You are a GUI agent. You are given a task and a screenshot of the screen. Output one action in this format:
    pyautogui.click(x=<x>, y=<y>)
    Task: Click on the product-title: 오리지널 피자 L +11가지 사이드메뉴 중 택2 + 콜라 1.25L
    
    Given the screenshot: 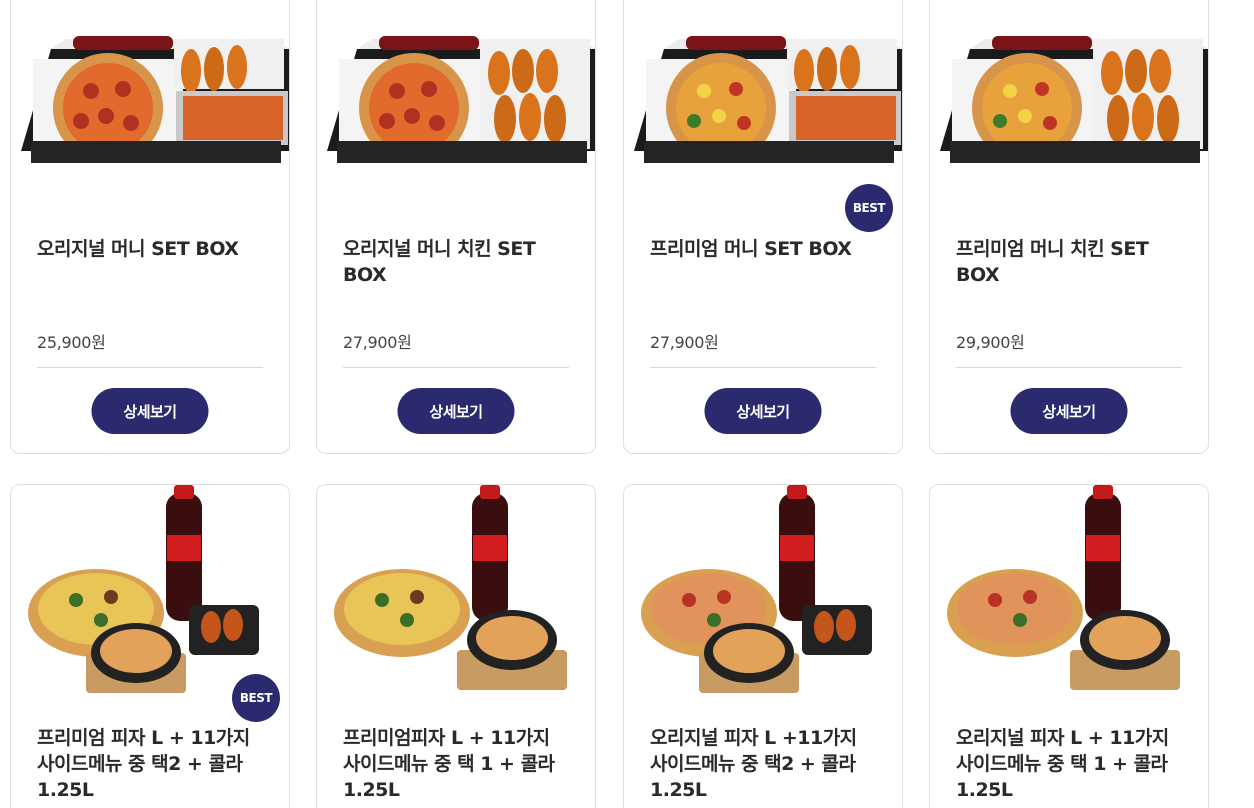 What is the action you would take?
    pyautogui.click(x=763, y=764)
    